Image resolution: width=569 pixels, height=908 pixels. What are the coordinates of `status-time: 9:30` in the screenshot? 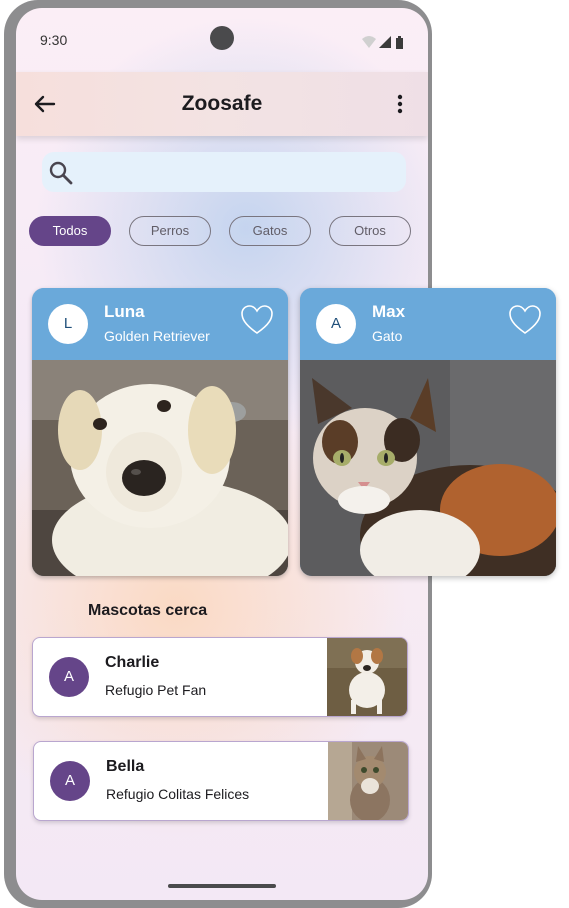 It's located at (54, 40).